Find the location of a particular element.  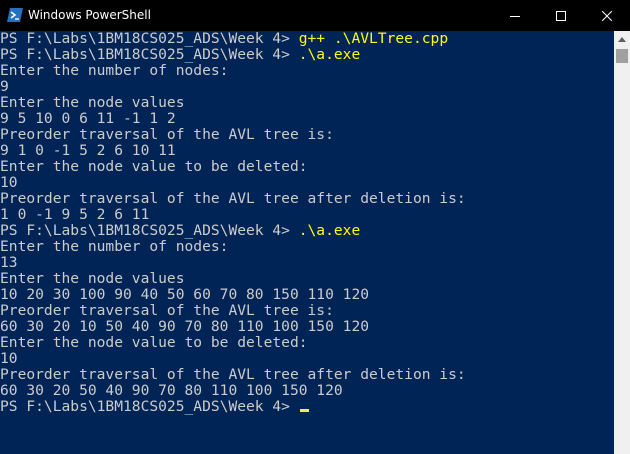

chevron-up-icon is located at coordinates (622, 39).